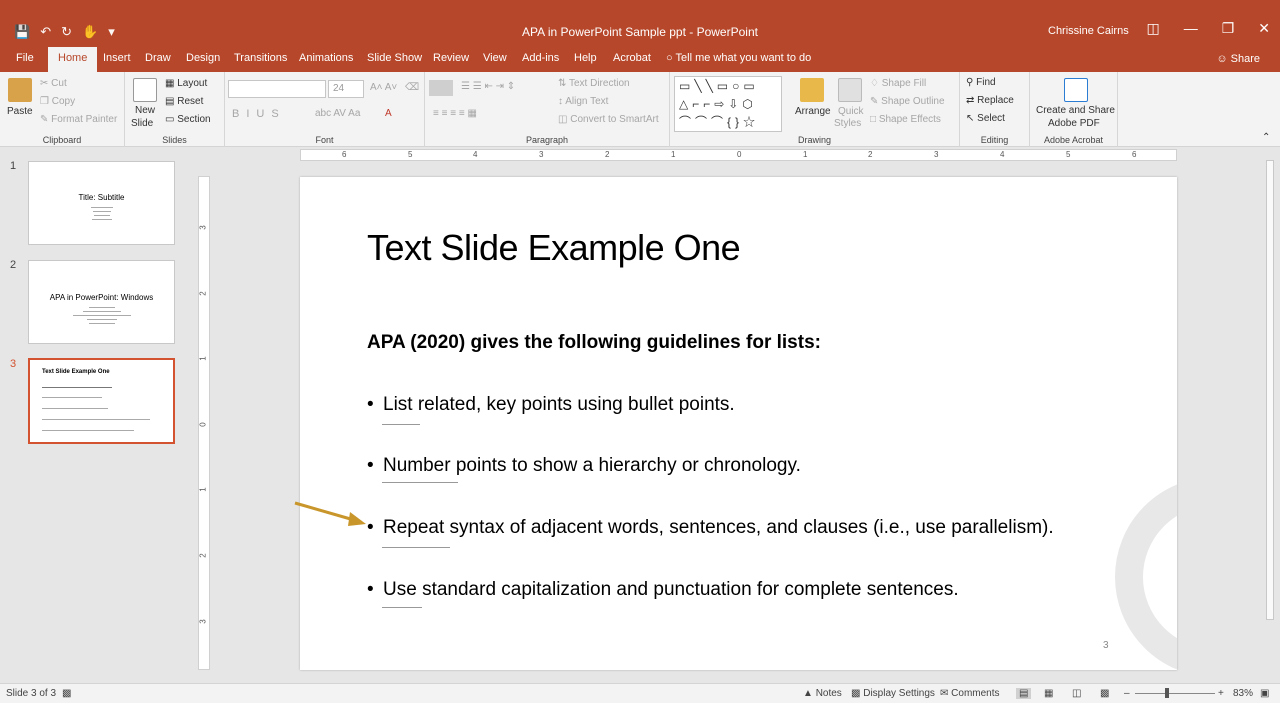 This screenshot has width=1280, height=720. What do you see at coordinates (1243, 693) in the screenshot?
I see `zoom-level: 83%` at bounding box center [1243, 693].